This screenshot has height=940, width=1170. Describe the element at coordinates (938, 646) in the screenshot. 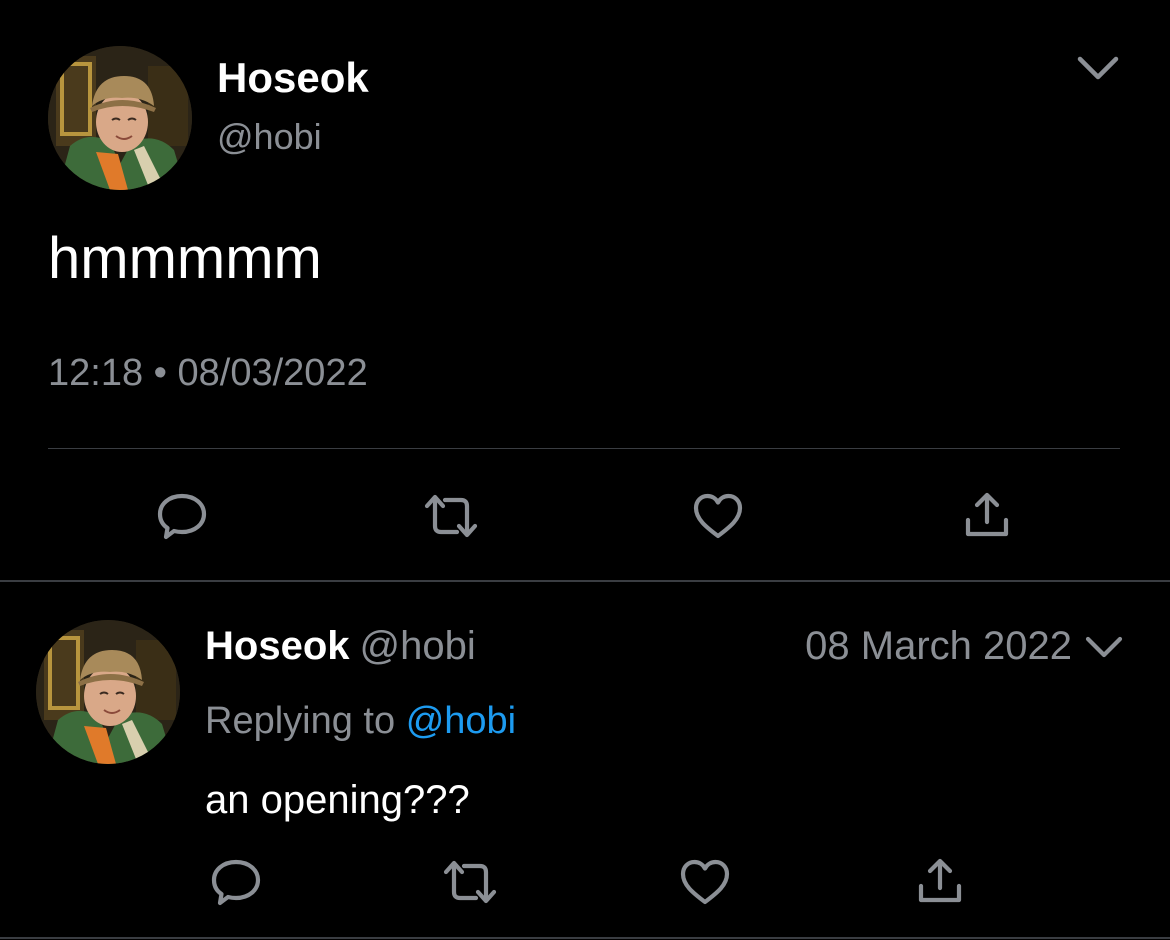

I see `tweet-date: 08 March 2022` at that location.